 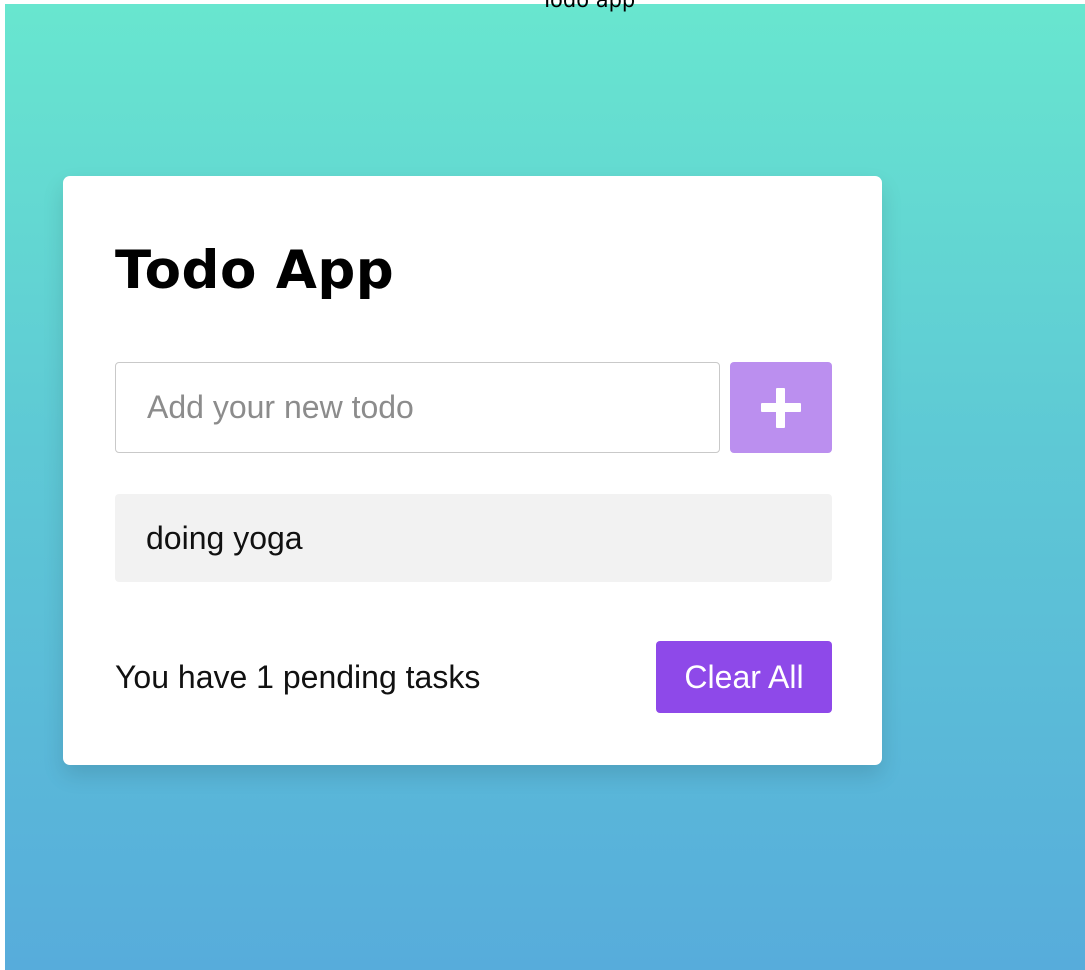 I want to click on add-todo-row, so click(x=473, y=407).